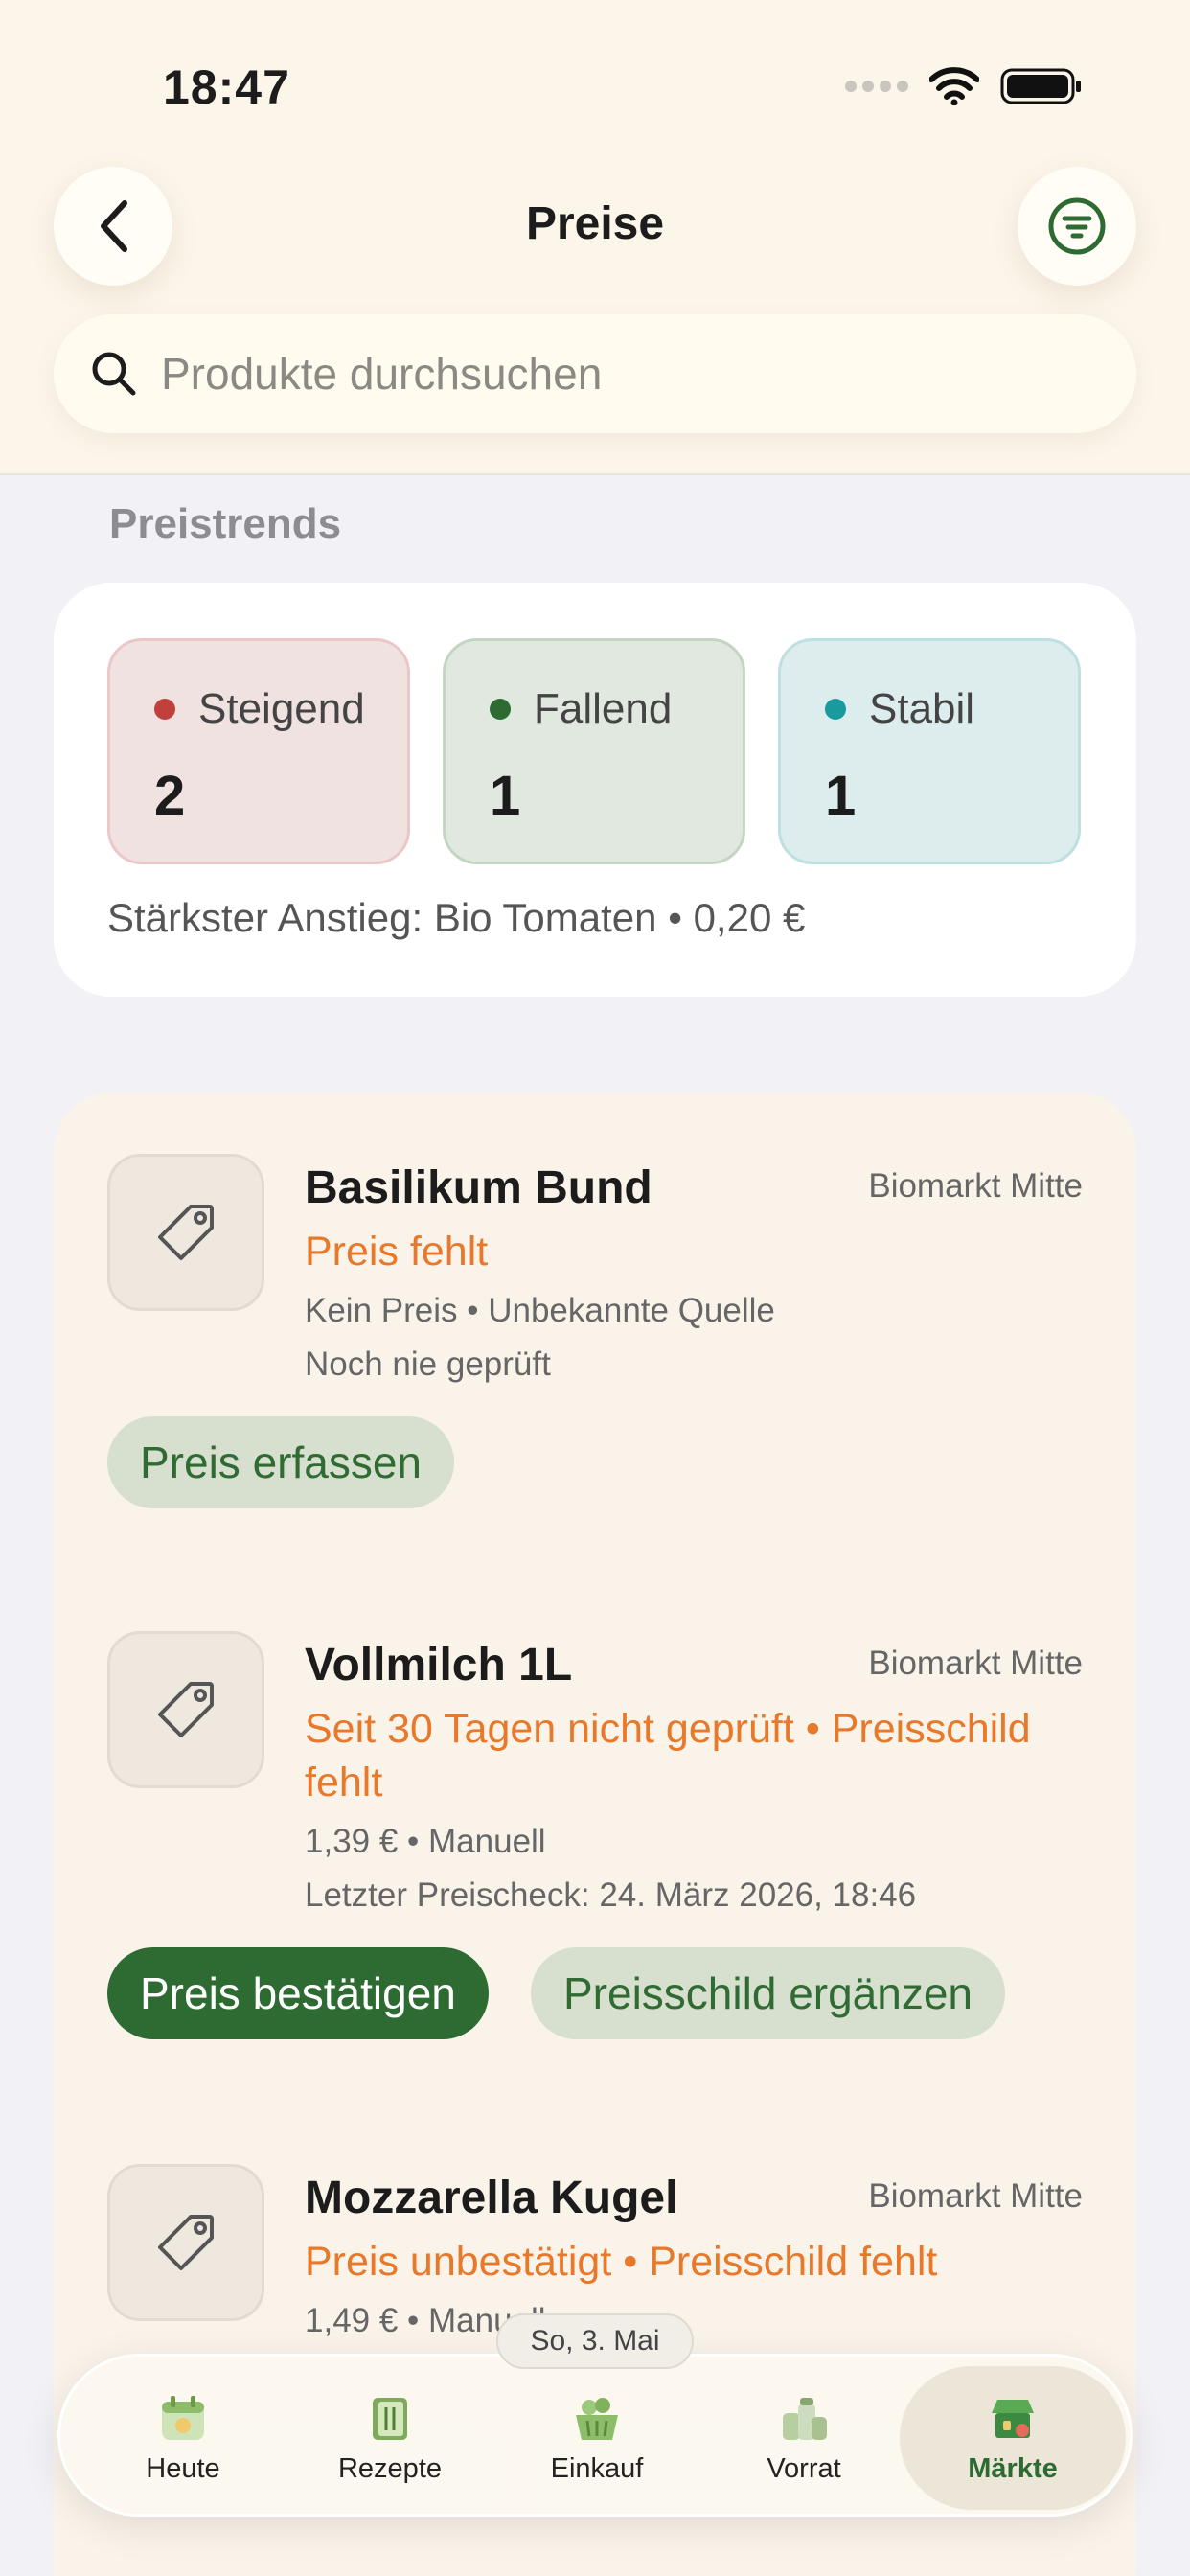 This screenshot has height=2576, width=1190. I want to click on product-last-check: Noch nie geprüft, so click(428, 1364).